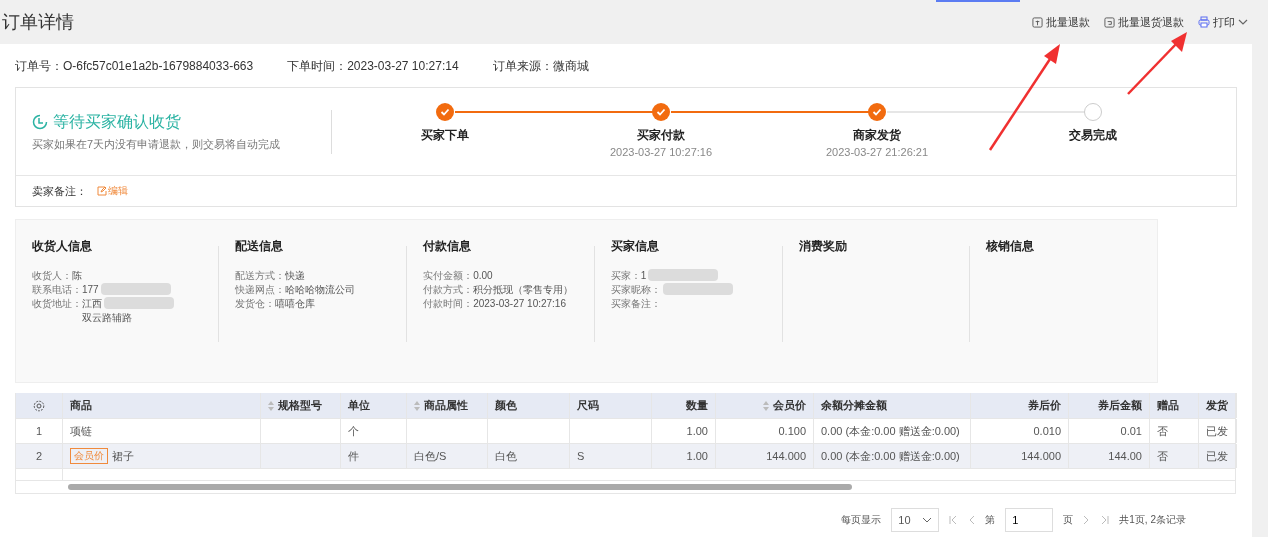  What do you see at coordinates (117, 121) in the screenshot?
I see `status-title: 等待买家确认收货` at bounding box center [117, 121].